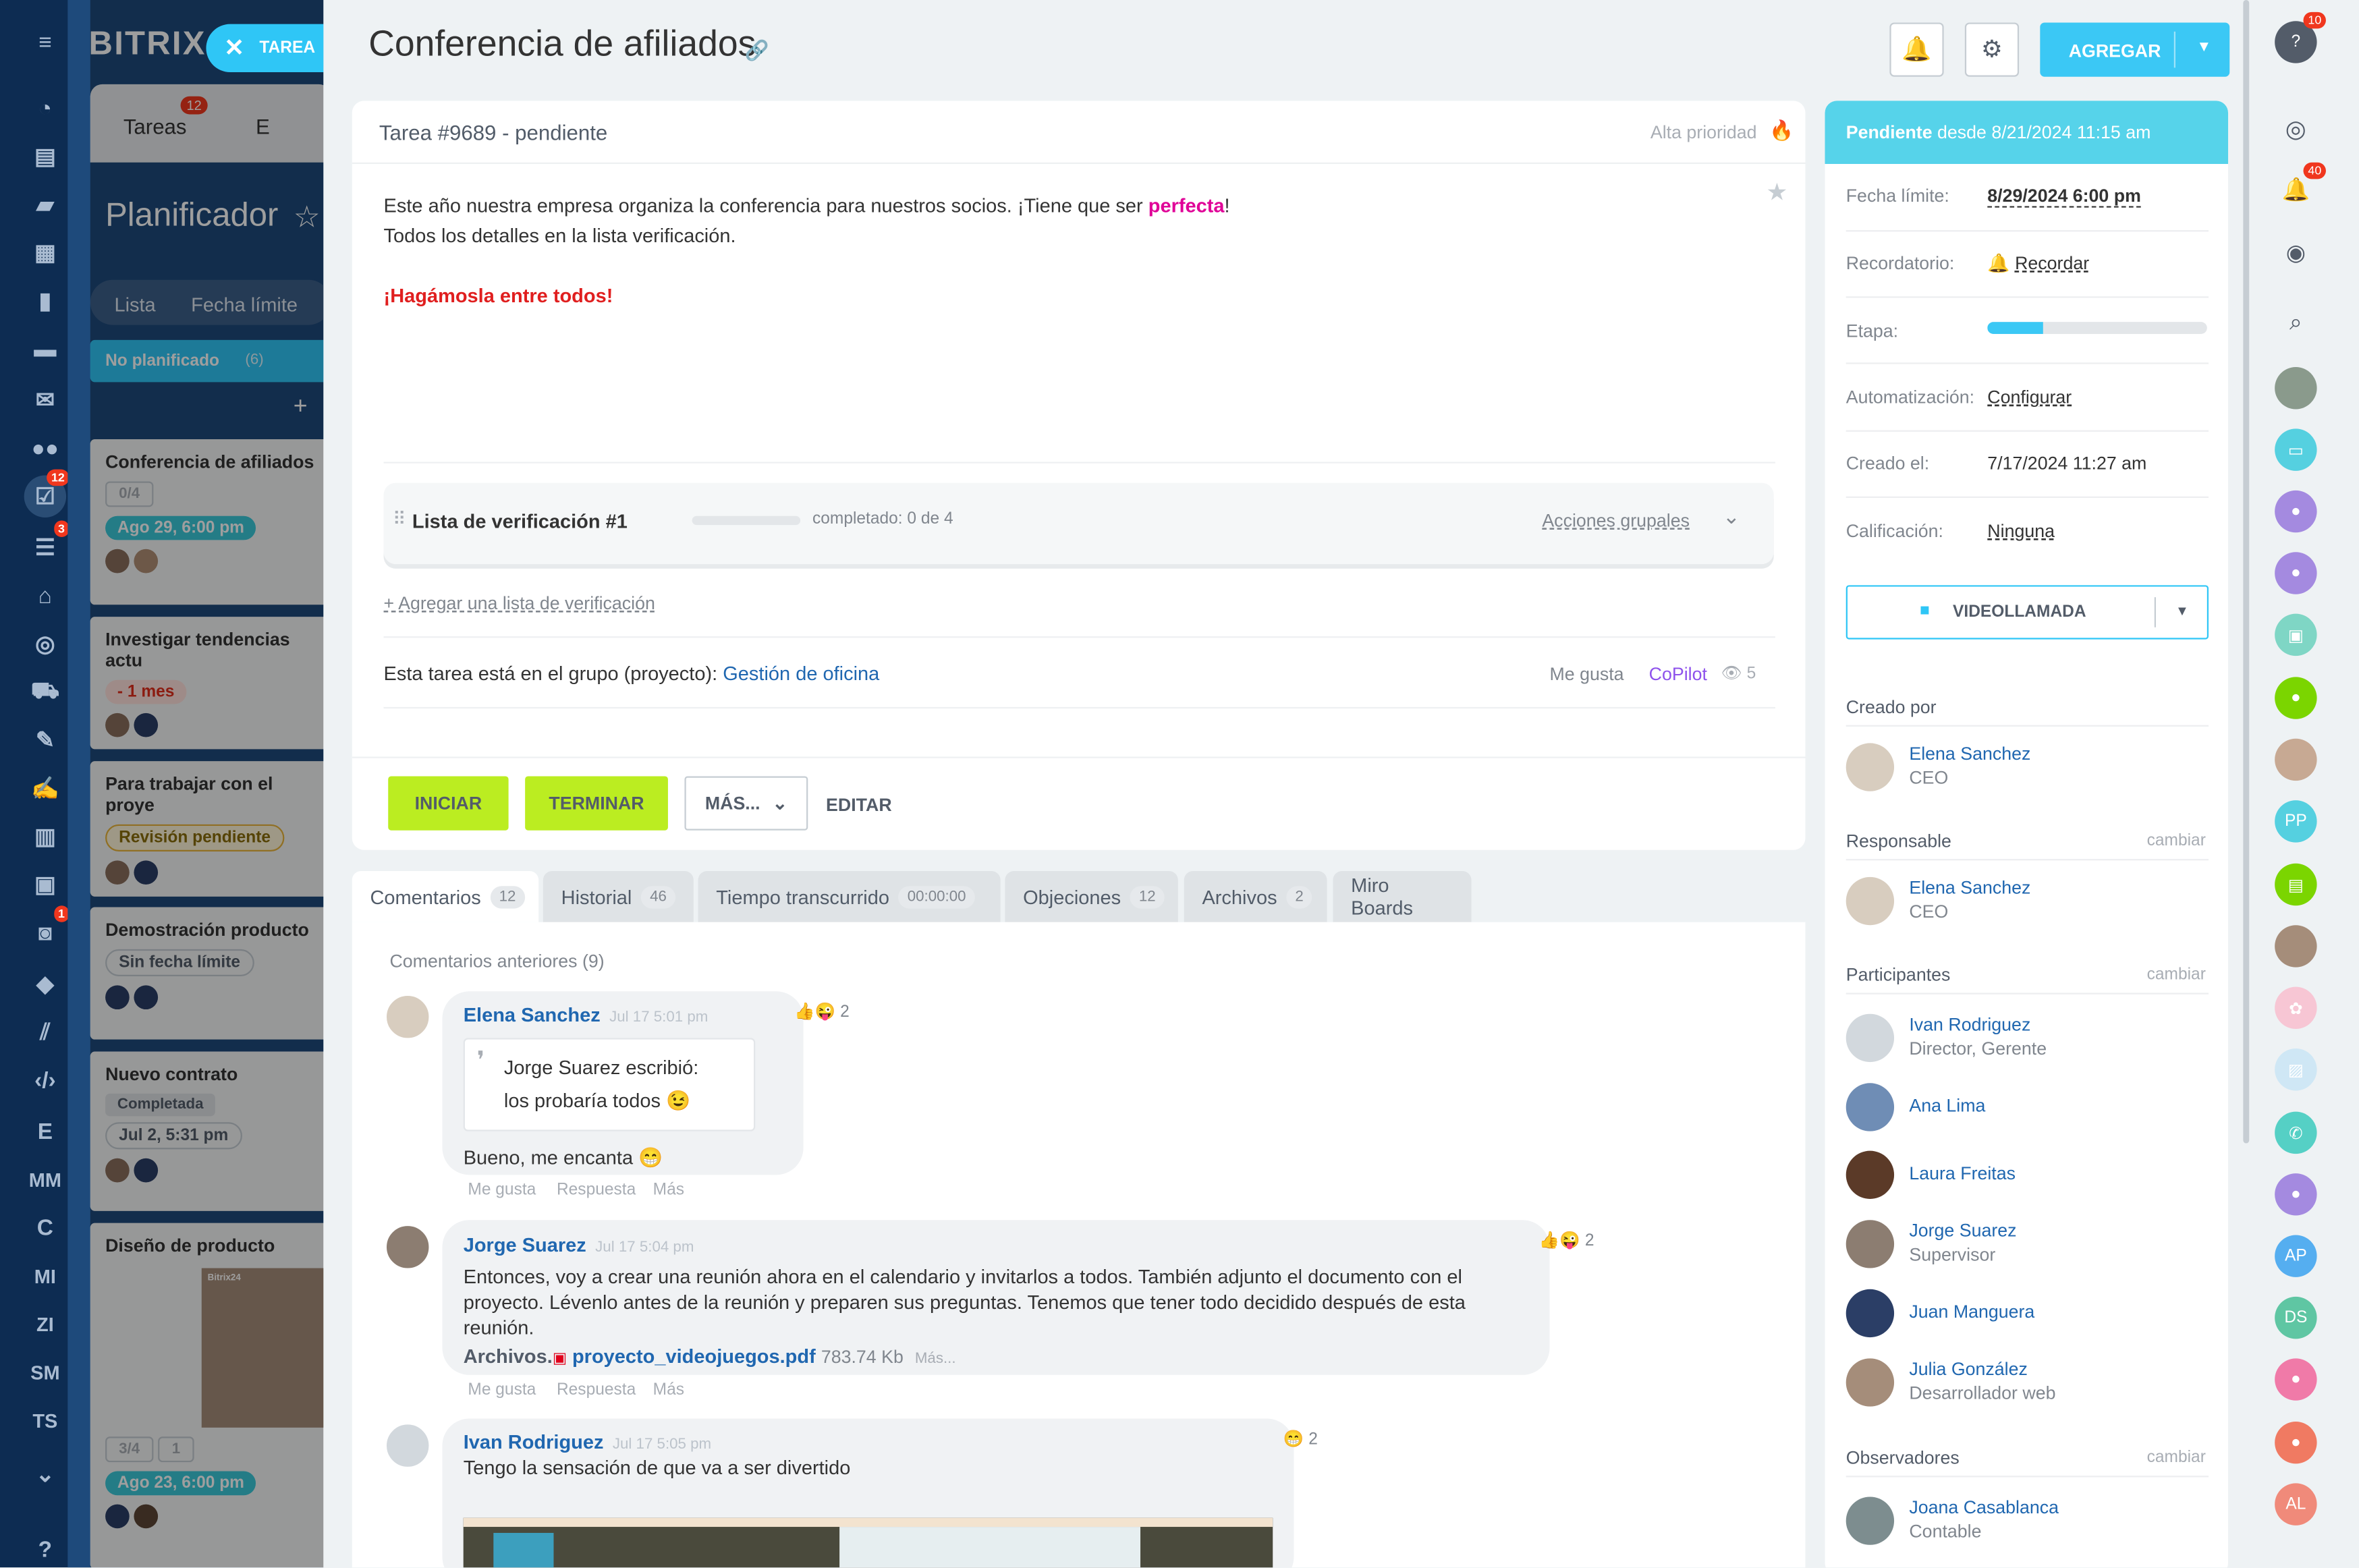 The height and width of the screenshot is (1568, 2359). What do you see at coordinates (597, 803) in the screenshot?
I see `finish-button: TERMINAR` at bounding box center [597, 803].